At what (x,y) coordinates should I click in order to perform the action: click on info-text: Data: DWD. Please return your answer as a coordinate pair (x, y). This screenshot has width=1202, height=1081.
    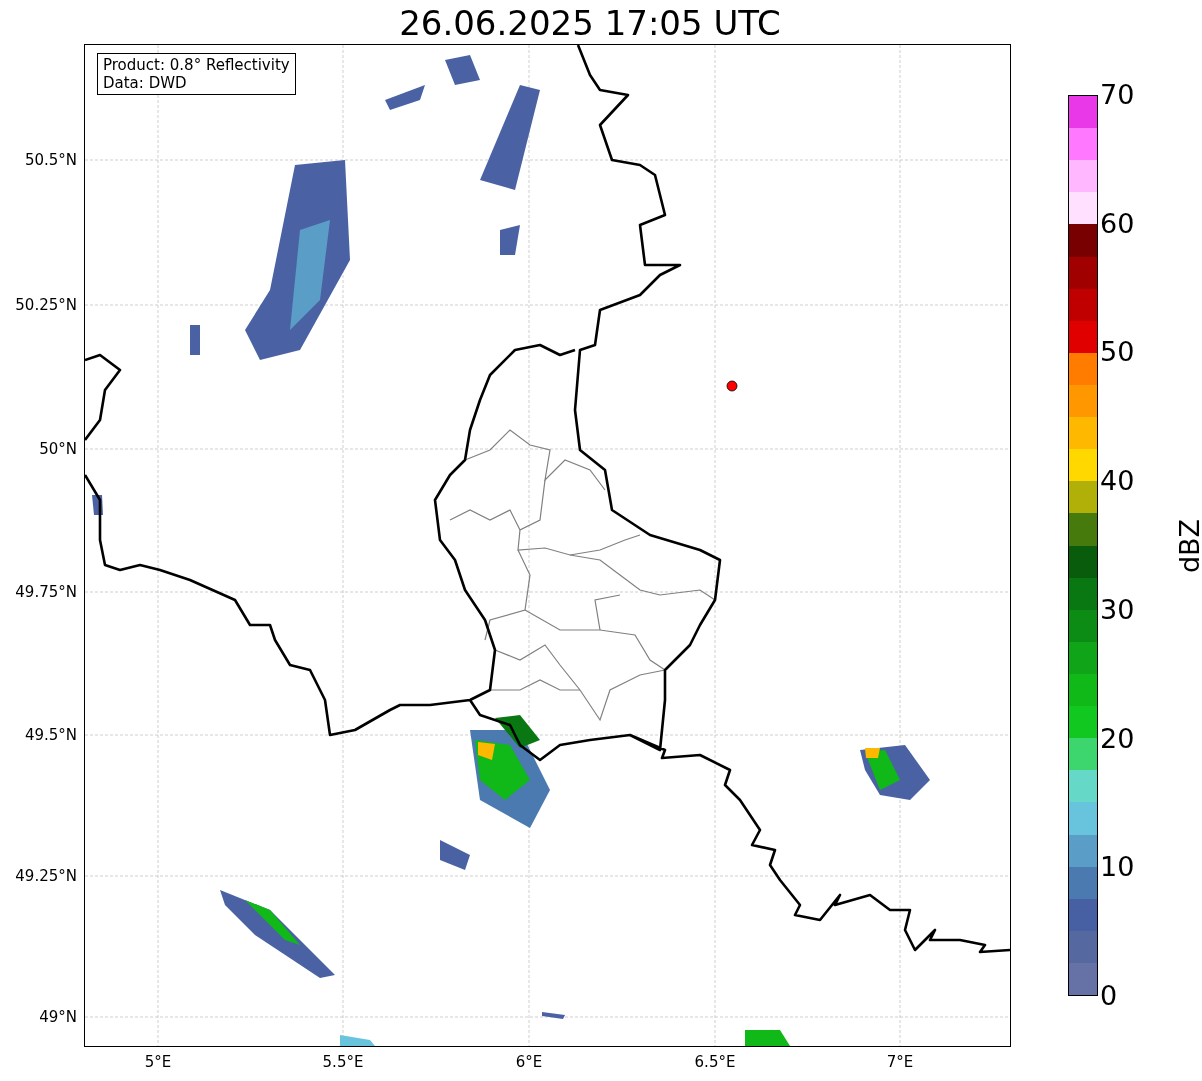
    Looking at the image, I should click on (145, 83).